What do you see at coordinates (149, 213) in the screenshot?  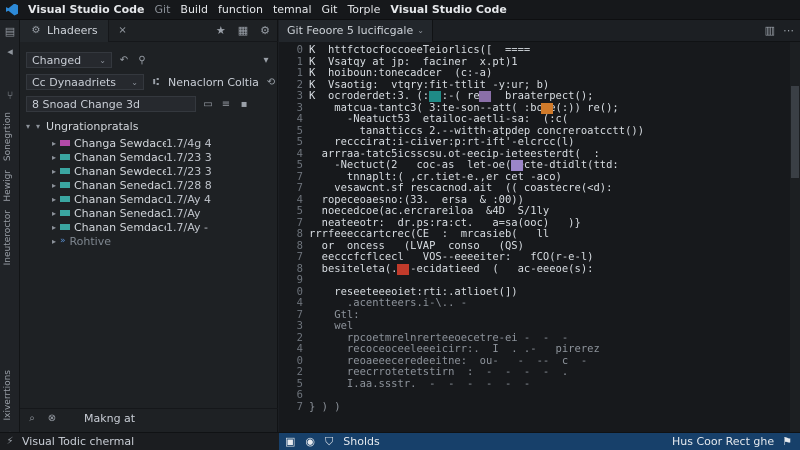 I see `list-item: ▸ Chanan Senedaces 1.7/Ay` at bounding box center [149, 213].